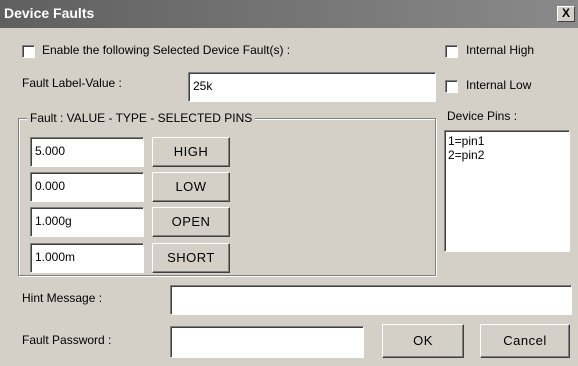  I want to click on device-pins-list: 1=pin1 2=pin2, so click(507, 191).